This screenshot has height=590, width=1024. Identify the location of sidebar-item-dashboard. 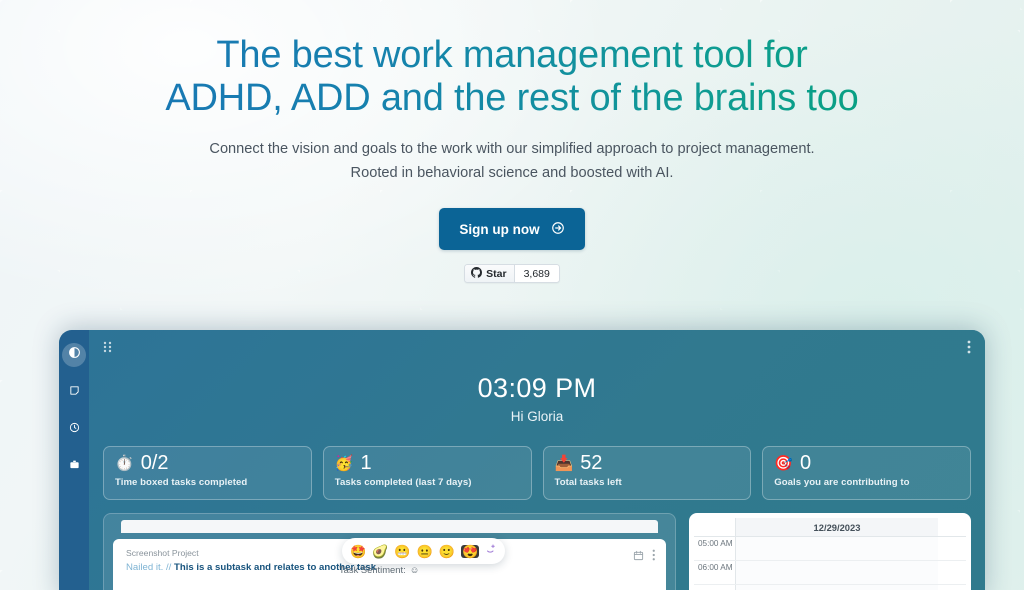
(74, 355).